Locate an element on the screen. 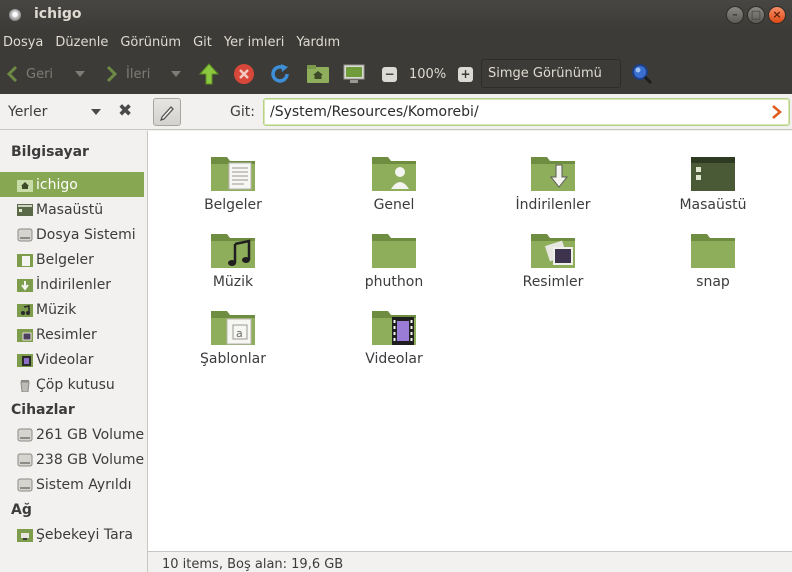 The image size is (792, 572). back-button: Geri is located at coordinates (29, 74).